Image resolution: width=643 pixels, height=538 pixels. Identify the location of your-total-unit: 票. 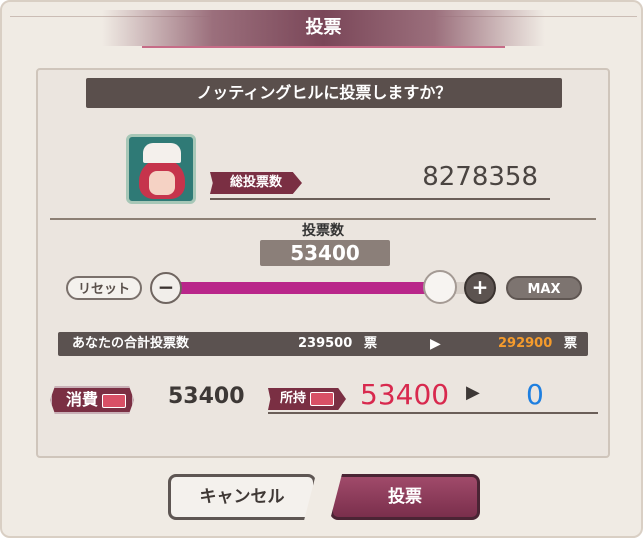
(371, 343).